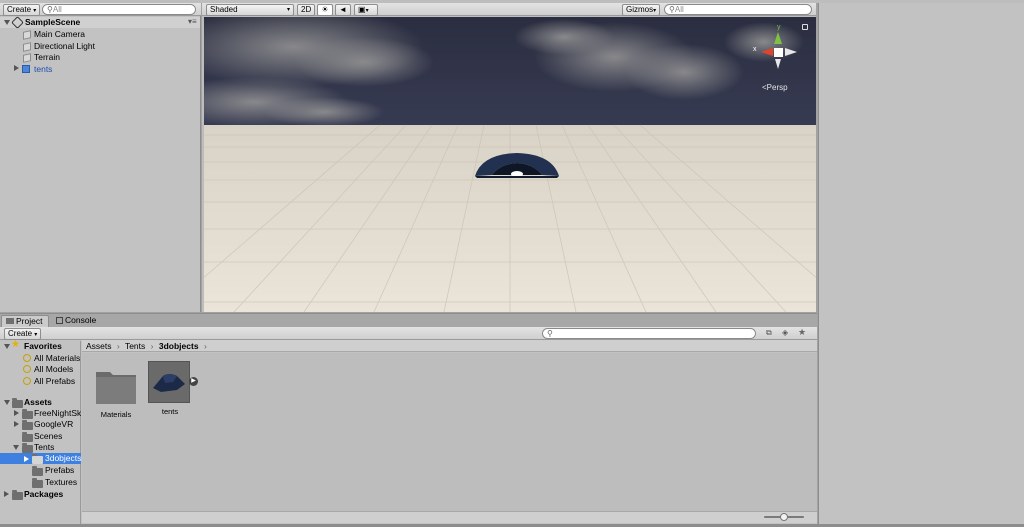  What do you see at coordinates (57, 413) in the screenshot?
I see `assets-folder-item: FreeNightSky` at bounding box center [57, 413].